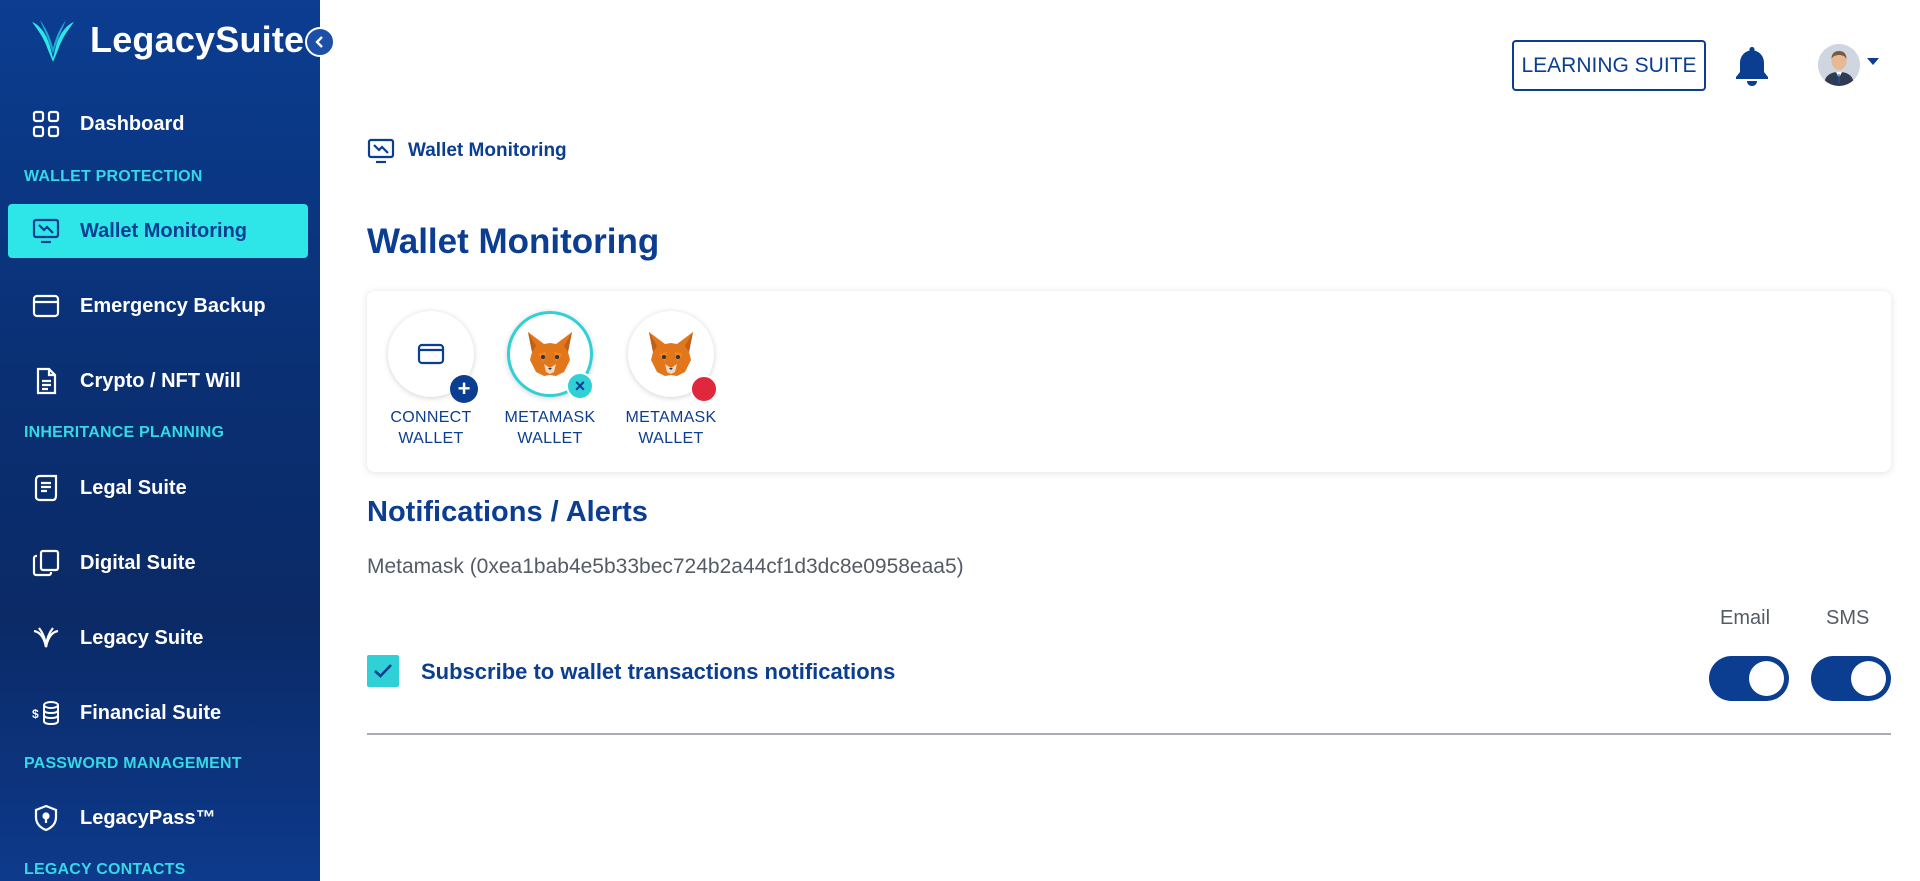  I want to click on chevron-left-icon, so click(319, 42).